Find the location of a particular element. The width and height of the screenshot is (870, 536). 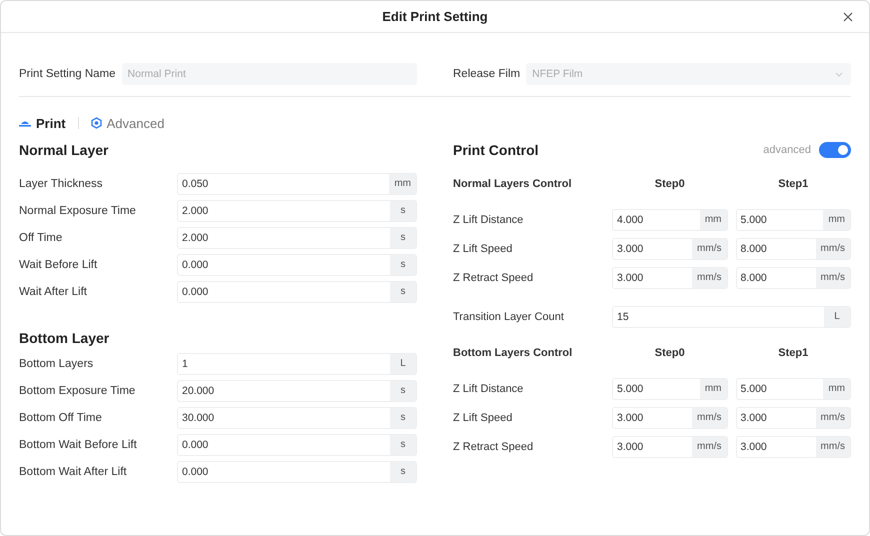

toggle-label: advanced is located at coordinates (787, 150).